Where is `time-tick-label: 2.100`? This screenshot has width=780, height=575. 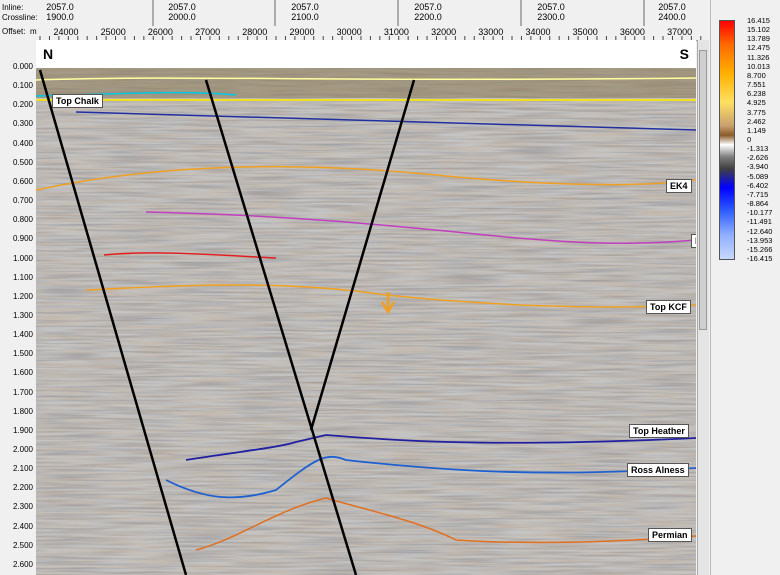 time-tick-label: 2.100 is located at coordinates (22, 469).